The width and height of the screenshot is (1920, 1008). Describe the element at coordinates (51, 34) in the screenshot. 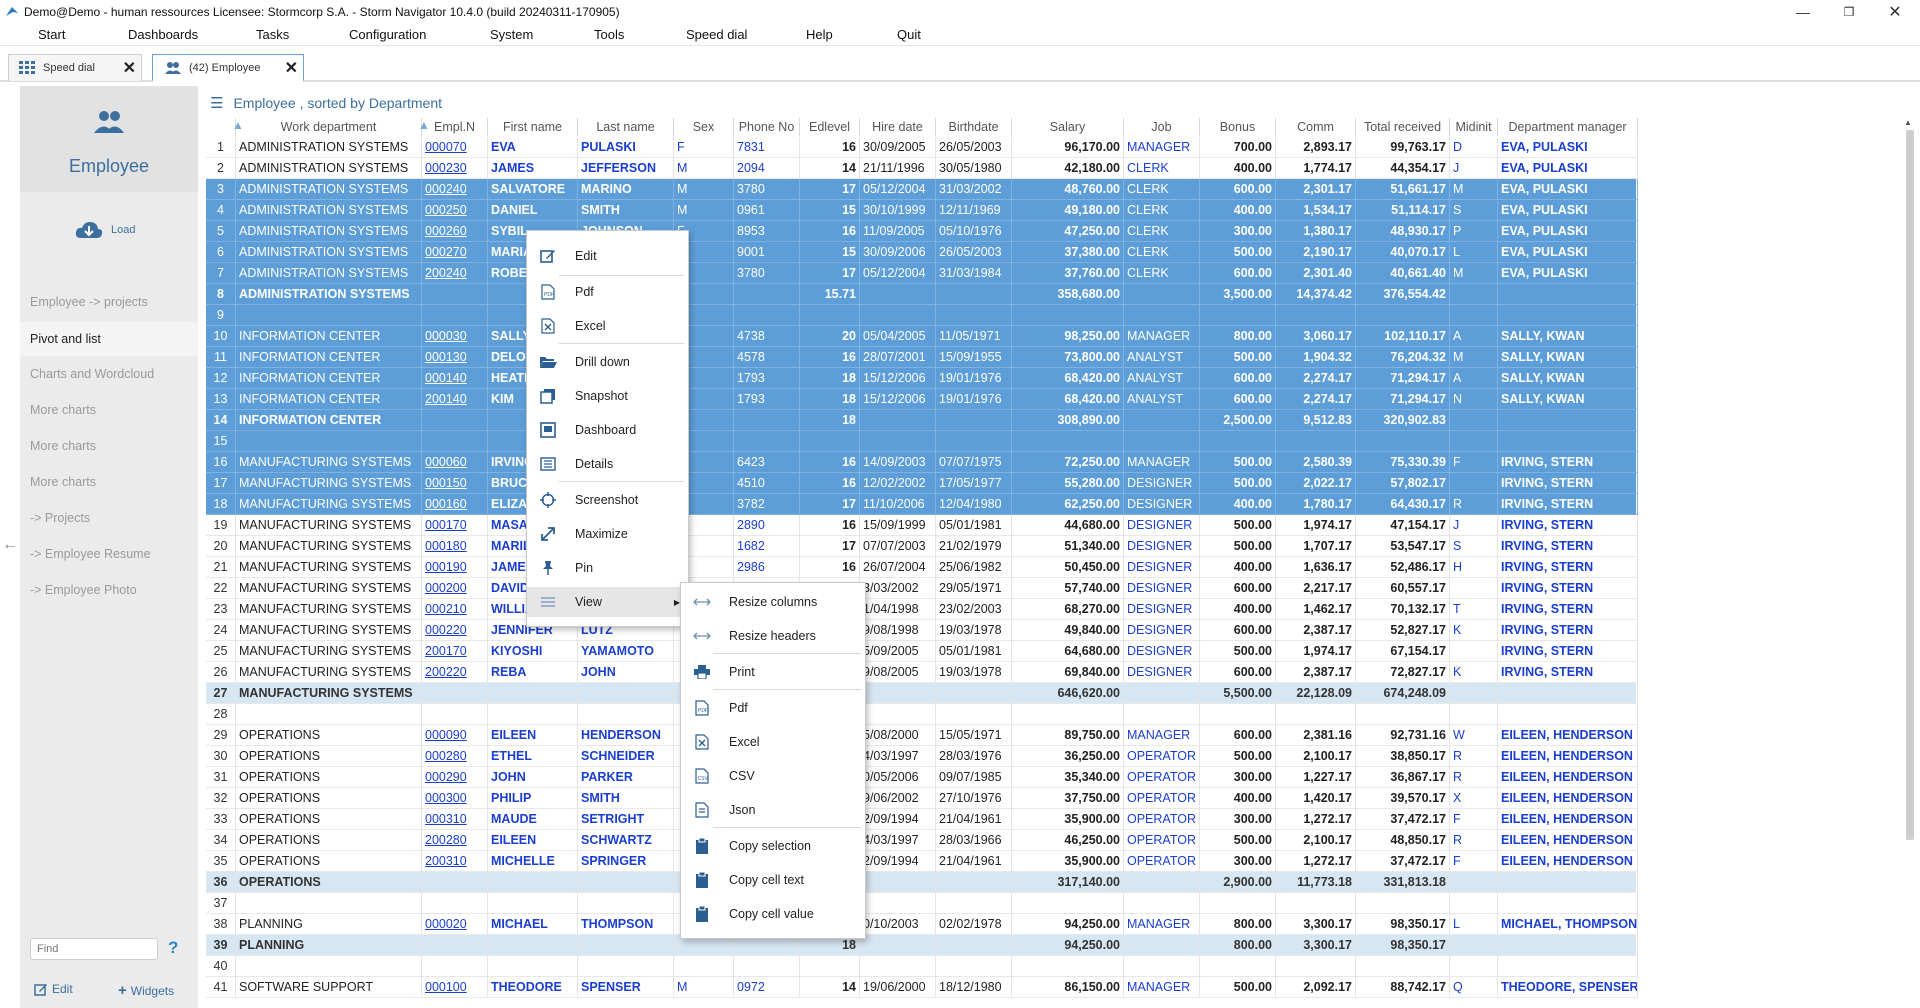

I see `menu-start: Start` at that location.